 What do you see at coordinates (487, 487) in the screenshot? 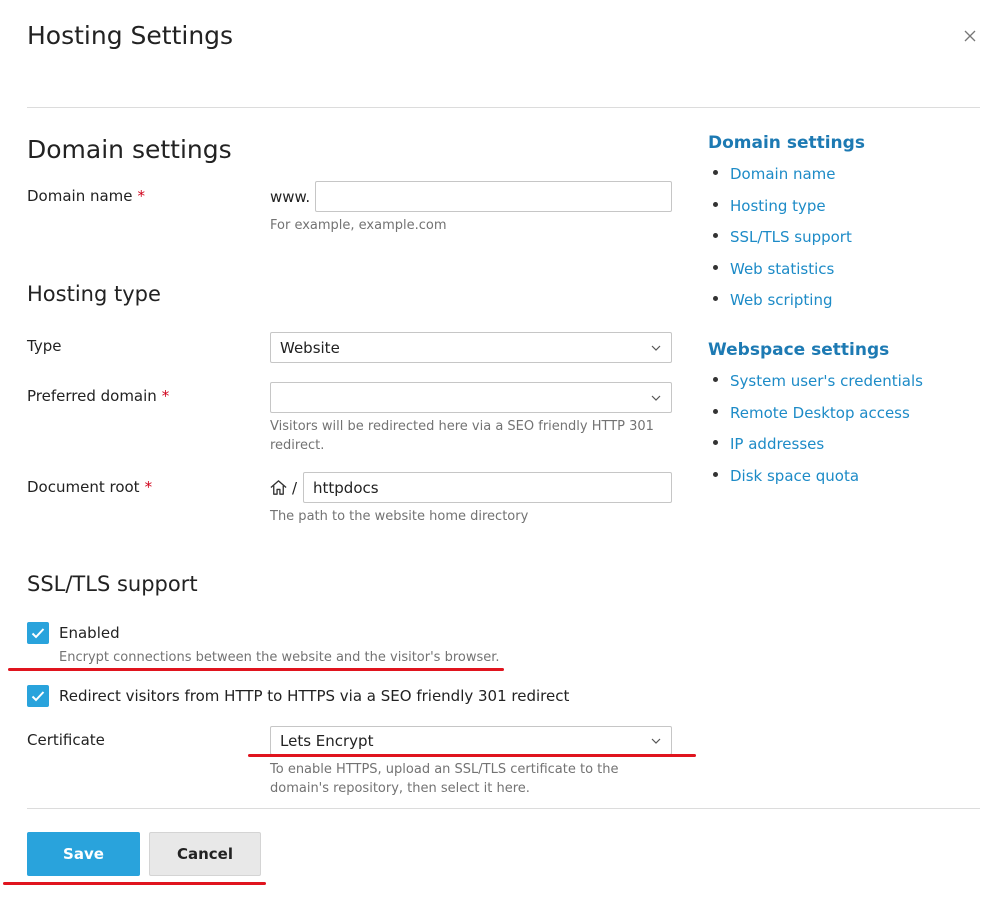
I see `document-root-input: httpdocs` at bounding box center [487, 487].